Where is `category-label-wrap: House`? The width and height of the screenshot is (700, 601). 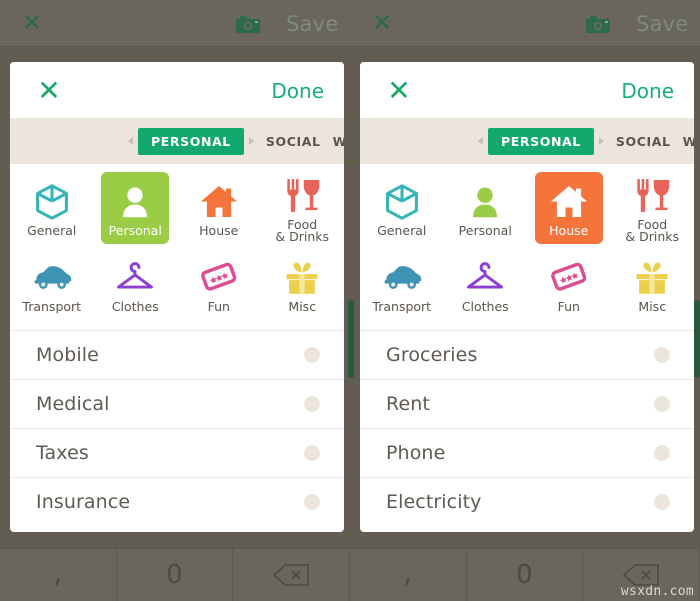 category-label-wrap: House is located at coordinates (218, 231).